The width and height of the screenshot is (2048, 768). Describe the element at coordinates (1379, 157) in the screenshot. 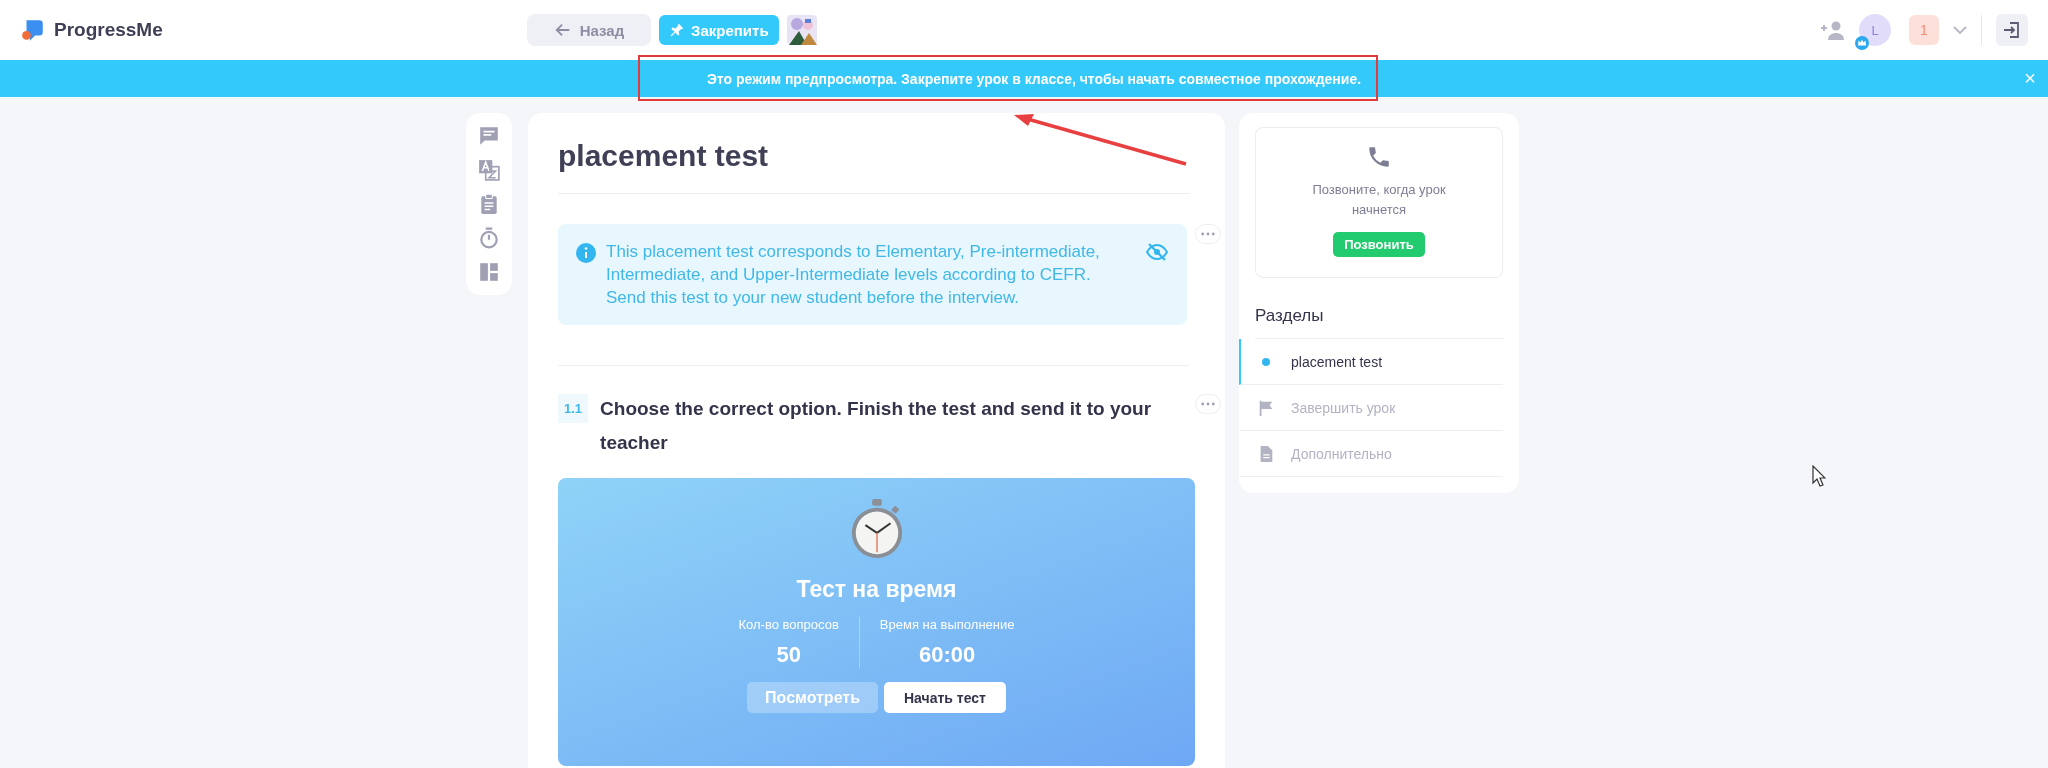

I see `phone-icon` at that location.